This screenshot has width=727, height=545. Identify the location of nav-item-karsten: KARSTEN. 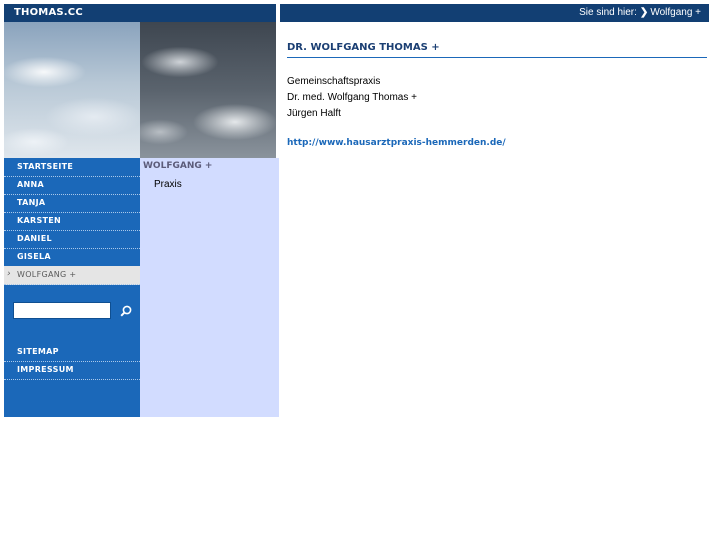
(72, 221).